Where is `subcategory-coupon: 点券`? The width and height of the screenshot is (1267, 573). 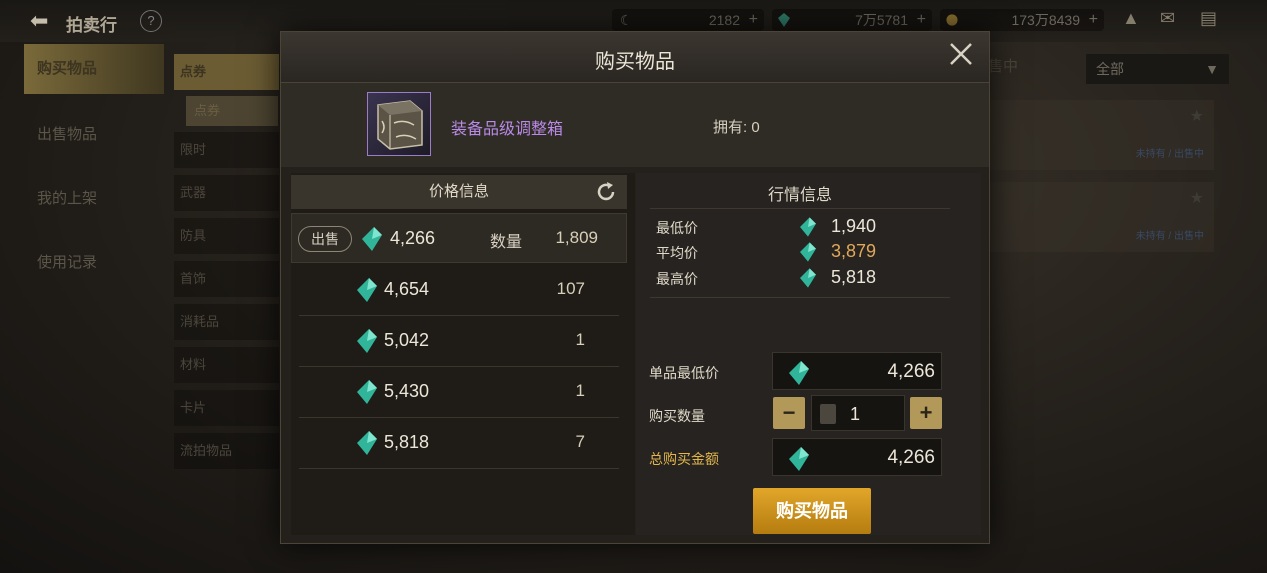
subcategory-coupon: 点券 is located at coordinates (232, 111).